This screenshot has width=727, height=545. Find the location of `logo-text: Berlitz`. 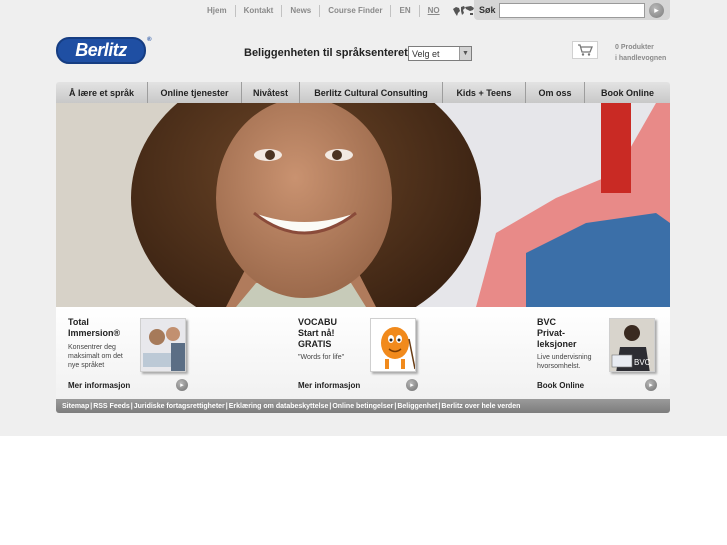

logo-text: Berlitz is located at coordinates (101, 50).